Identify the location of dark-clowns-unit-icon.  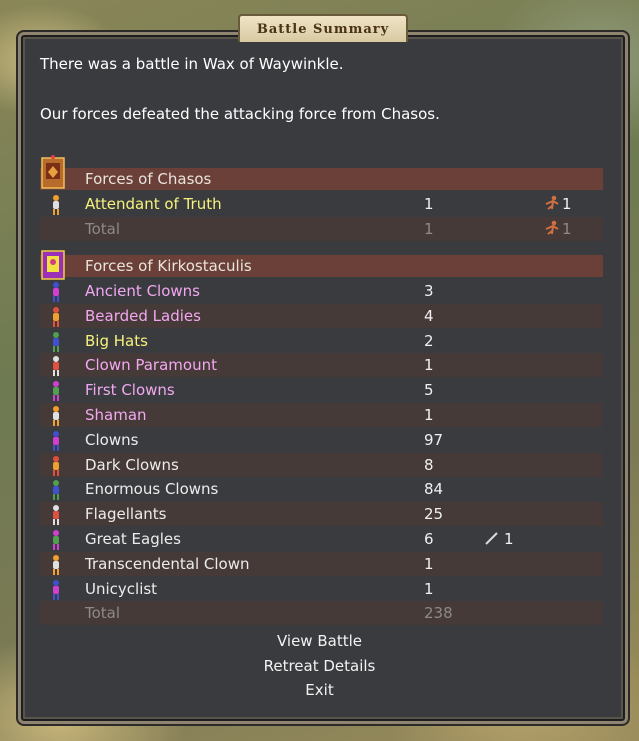
(55, 465).